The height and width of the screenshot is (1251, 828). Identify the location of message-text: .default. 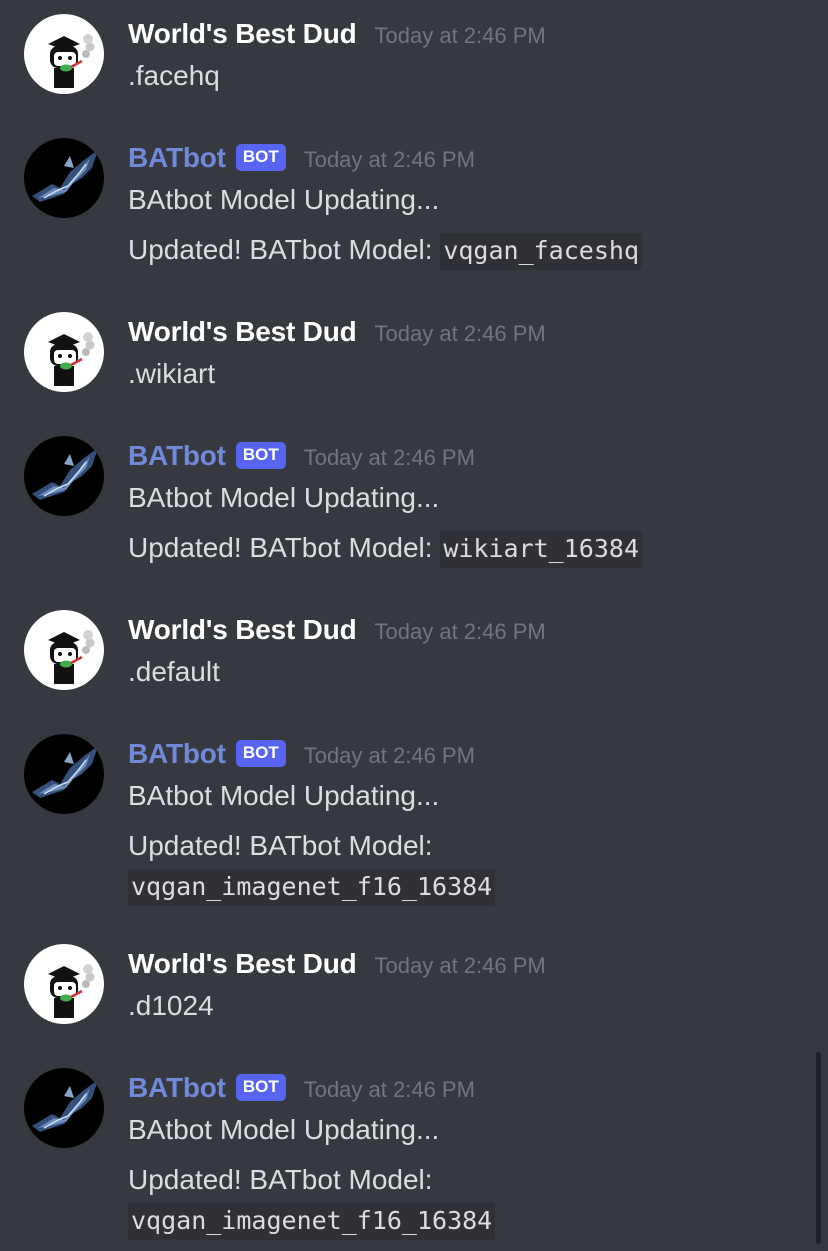
(174, 671).